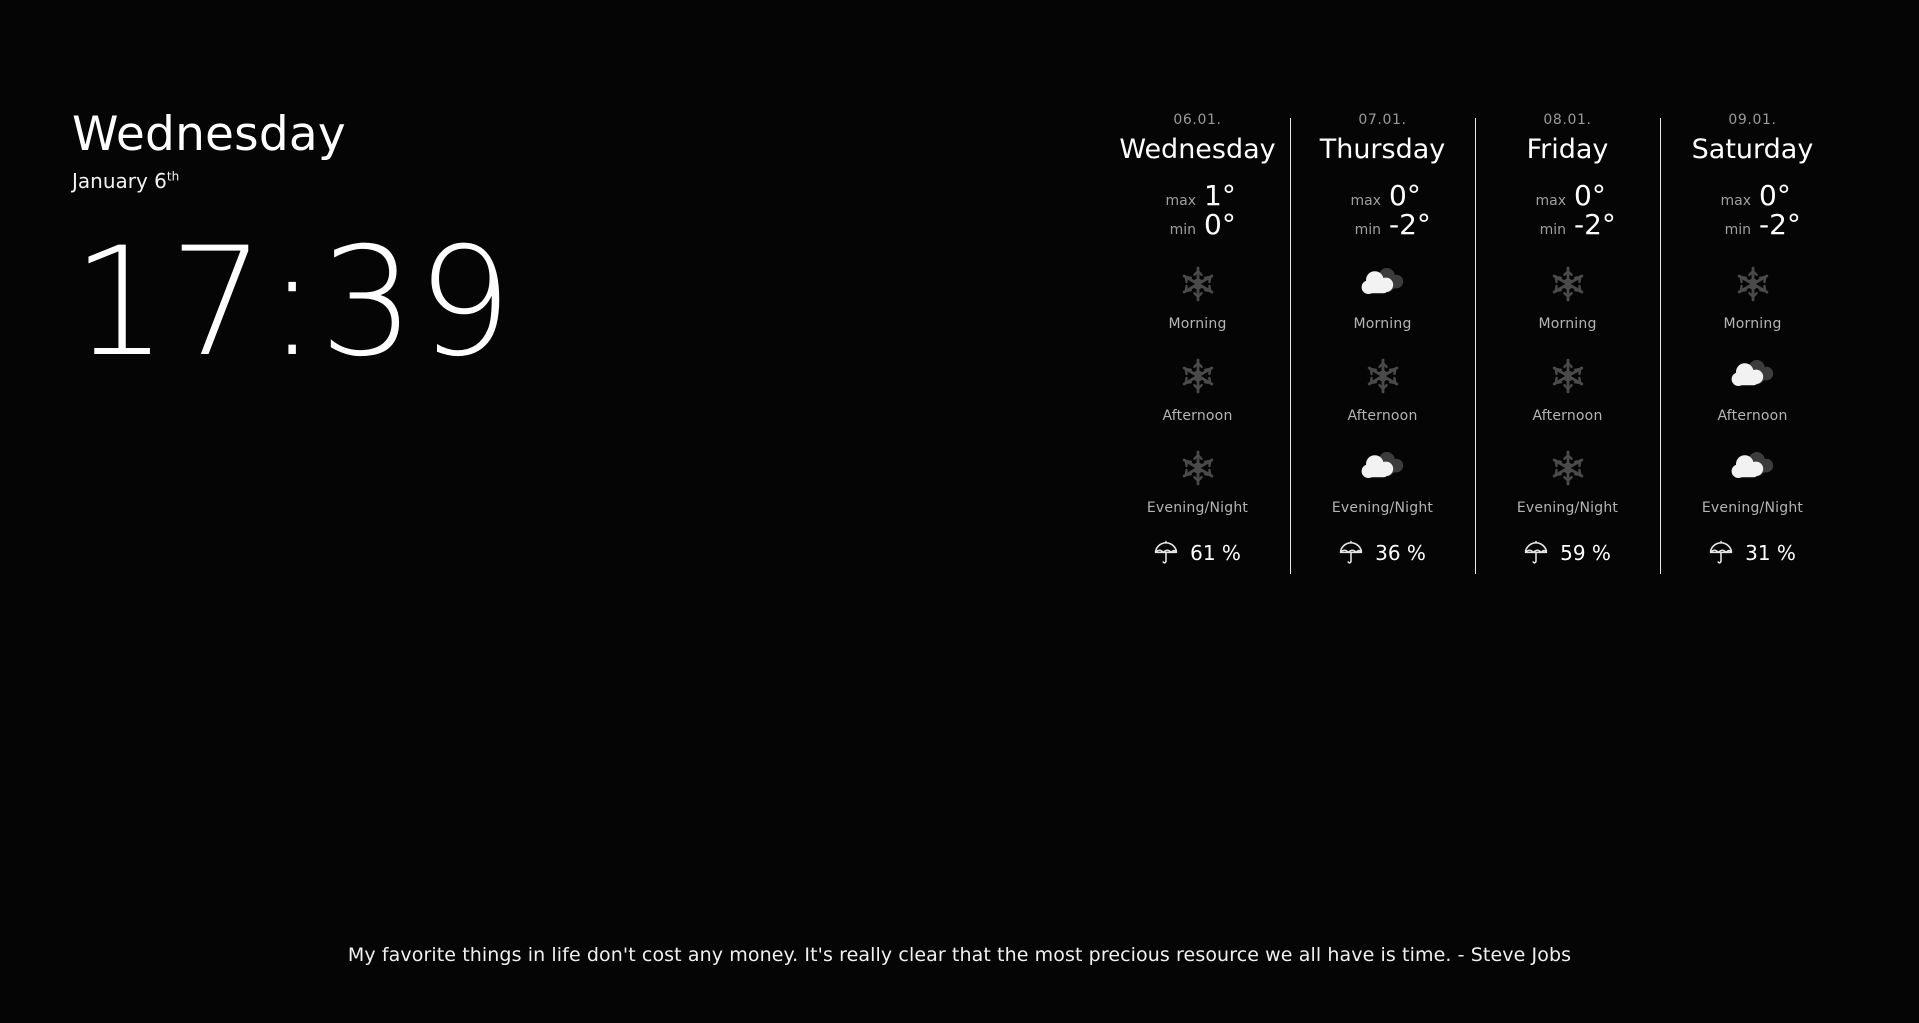 The height and width of the screenshot is (1023, 1919). Describe the element at coordinates (209, 134) in the screenshot. I see `current-day-name: Wednesday` at that location.